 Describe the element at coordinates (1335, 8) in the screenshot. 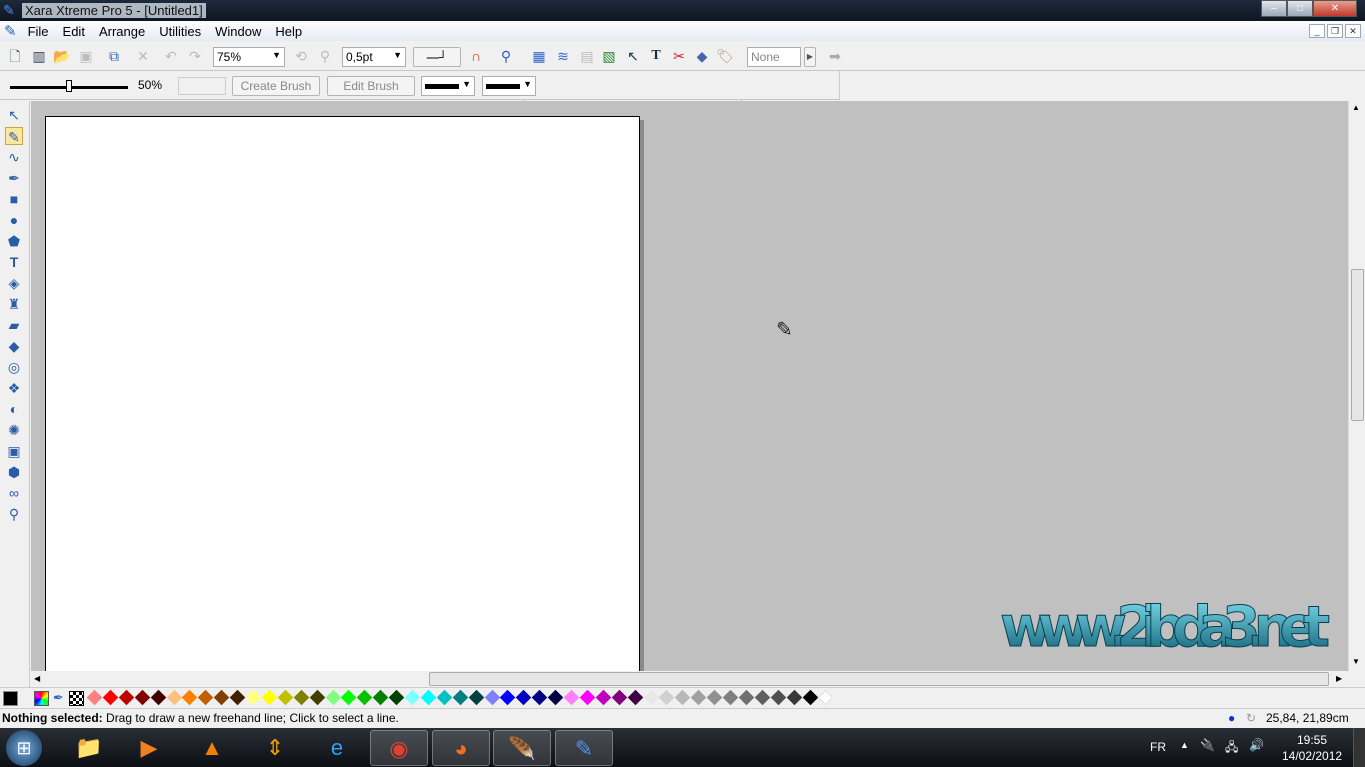

I see `close-button: ✕` at that location.